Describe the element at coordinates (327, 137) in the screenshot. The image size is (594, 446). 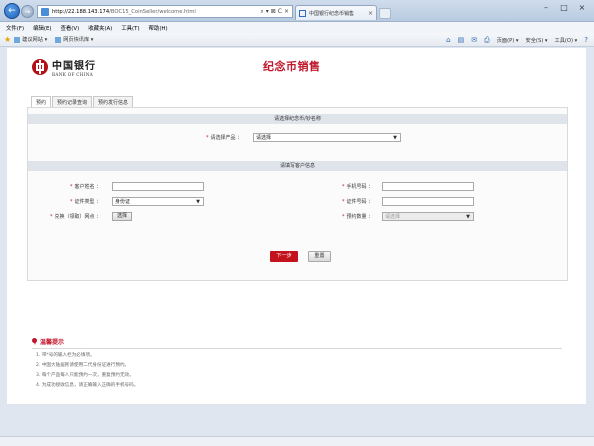
I see `product-select: 请选择 ▼` at that location.